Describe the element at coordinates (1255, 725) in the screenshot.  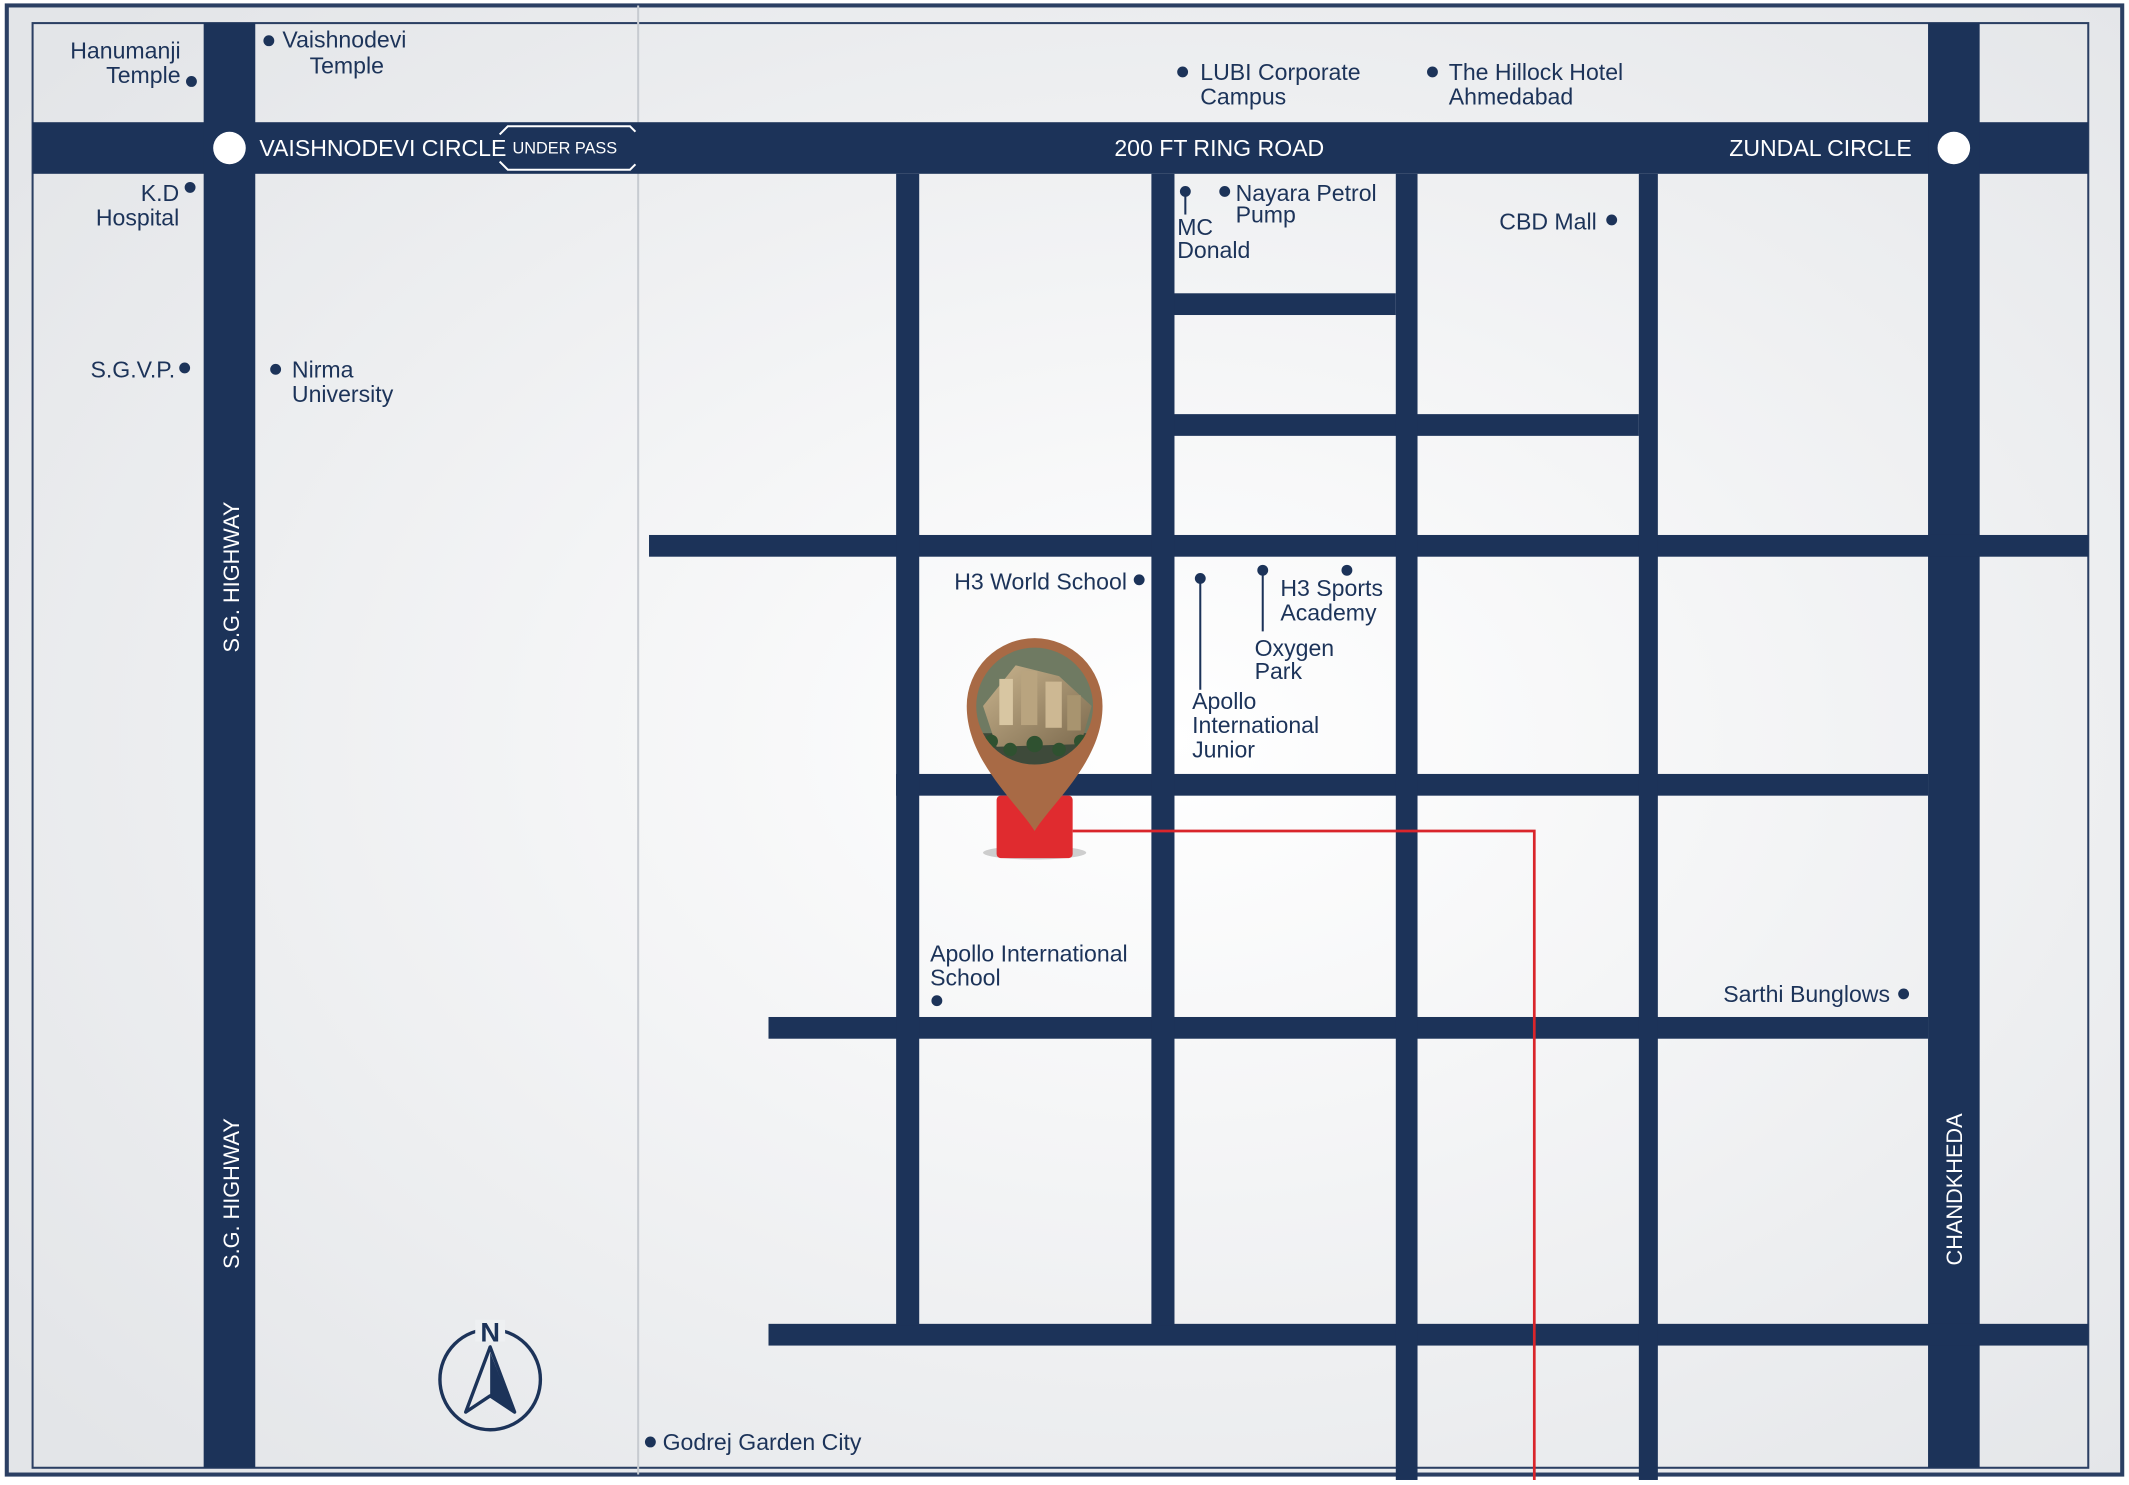
I see `apollo-jr-label-line2: International` at that location.